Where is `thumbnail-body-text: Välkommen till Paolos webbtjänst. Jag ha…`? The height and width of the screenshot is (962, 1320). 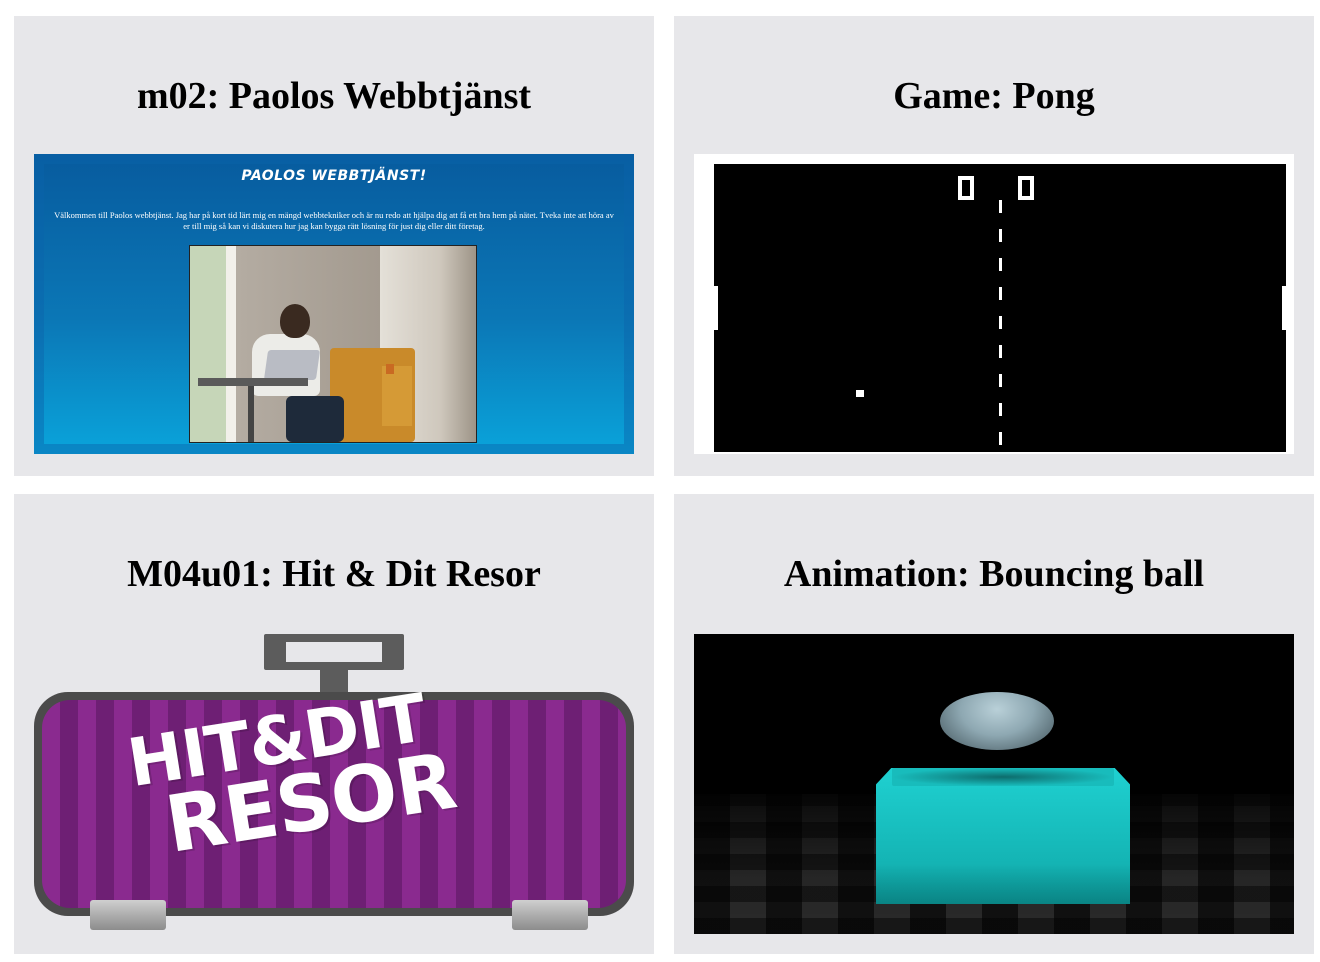 thumbnail-body-text: Välkommen till Paolos webbtjänst. Jag ha… is located at coordinates (334, 220).